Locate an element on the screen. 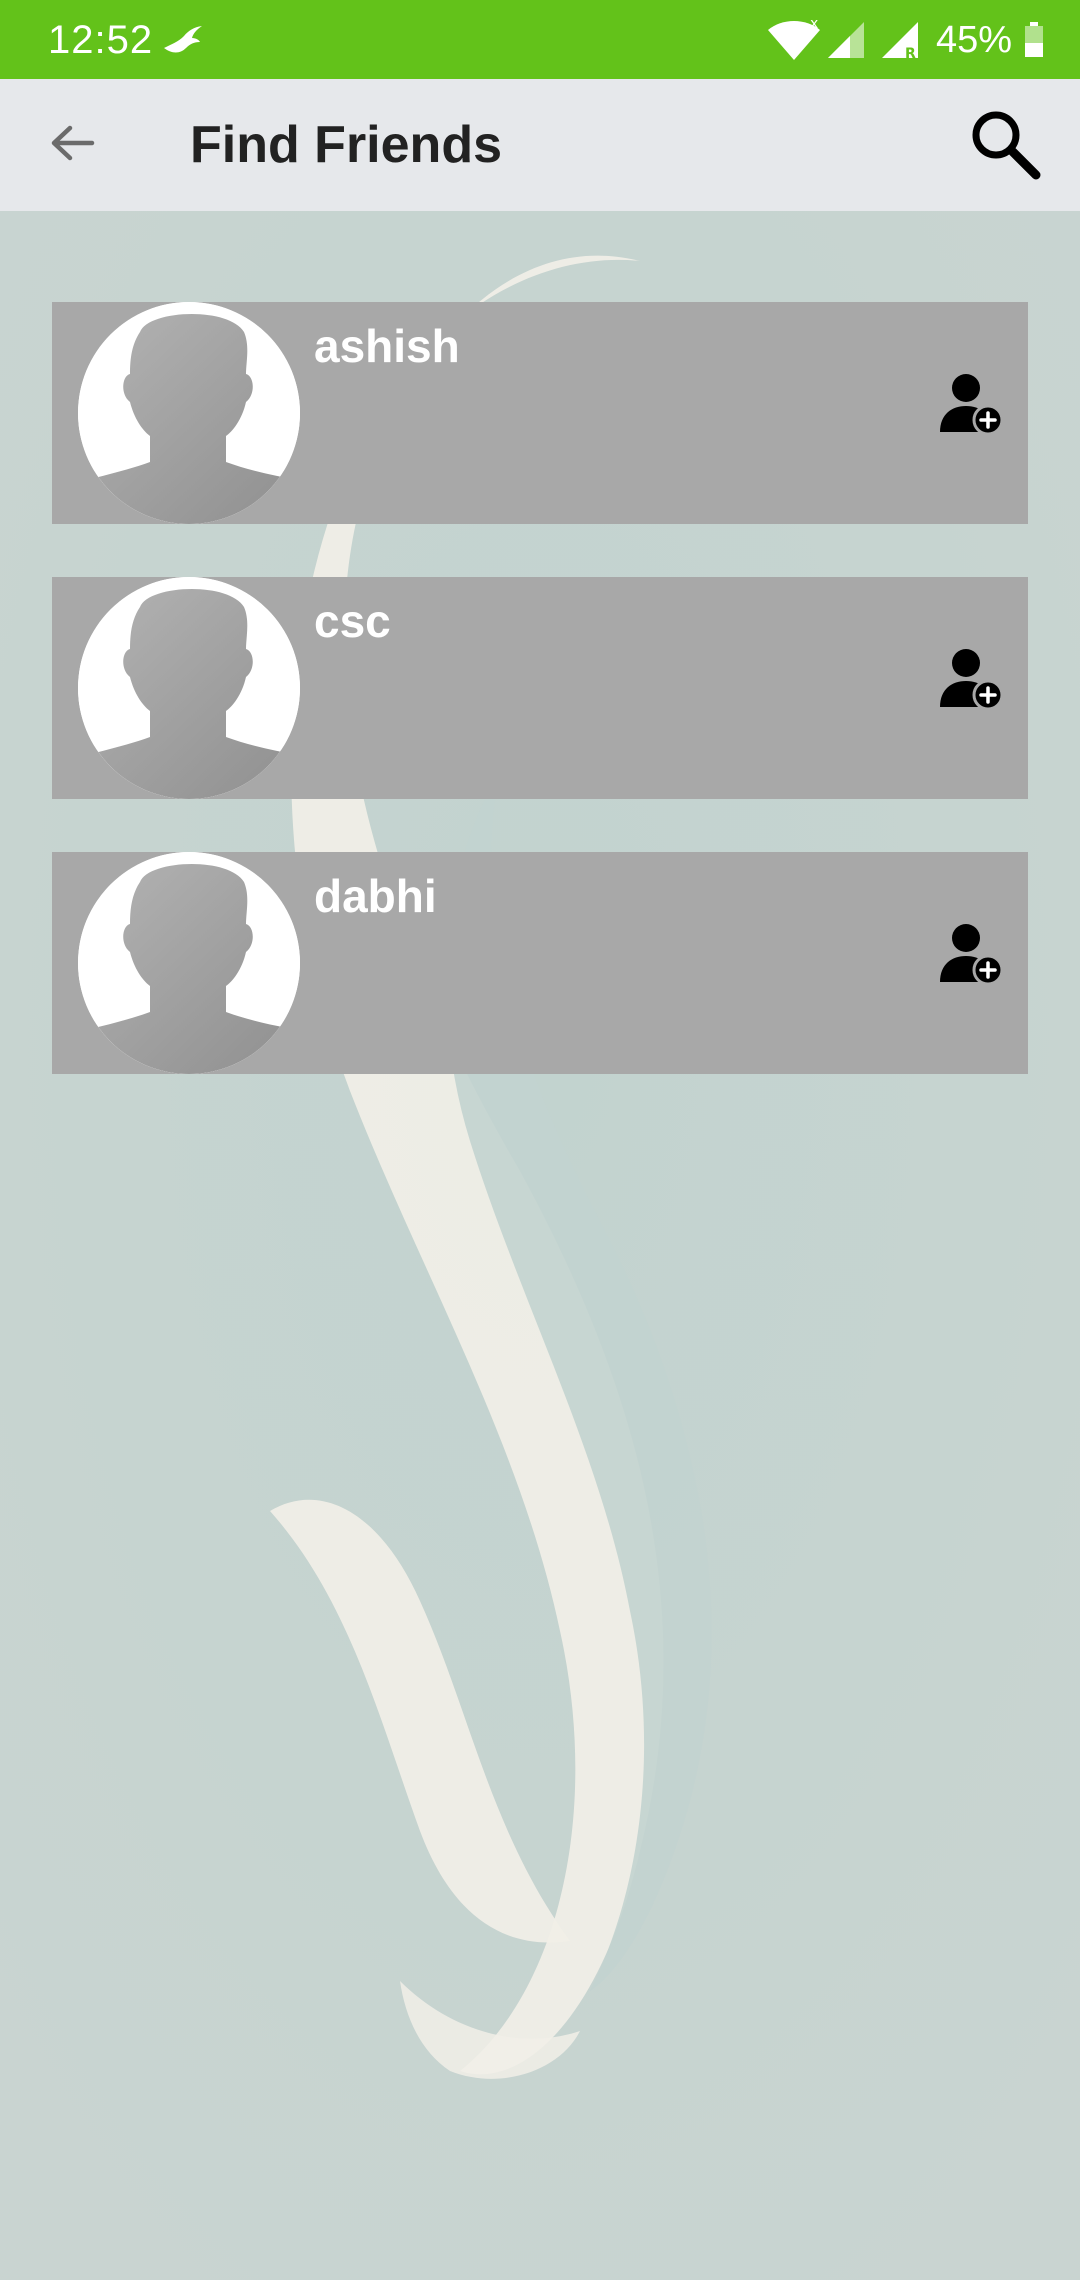 The image size is (1080, 2280). cell-signal-roaming-icon: R is located at coordinates (902, 41).